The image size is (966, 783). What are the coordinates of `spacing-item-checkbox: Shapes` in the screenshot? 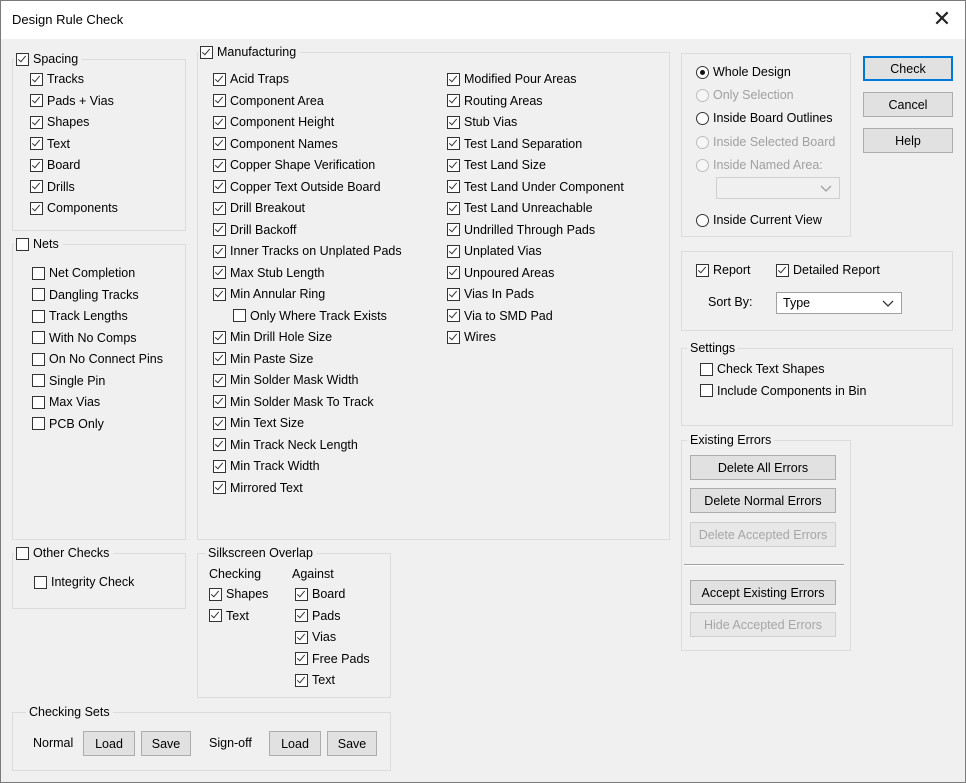 It's located at (59, 122).